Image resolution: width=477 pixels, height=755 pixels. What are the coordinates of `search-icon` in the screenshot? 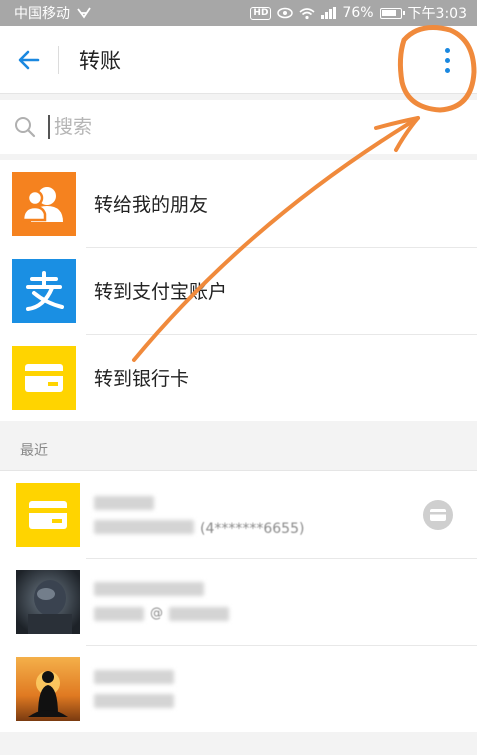 It's located at (25, 127).